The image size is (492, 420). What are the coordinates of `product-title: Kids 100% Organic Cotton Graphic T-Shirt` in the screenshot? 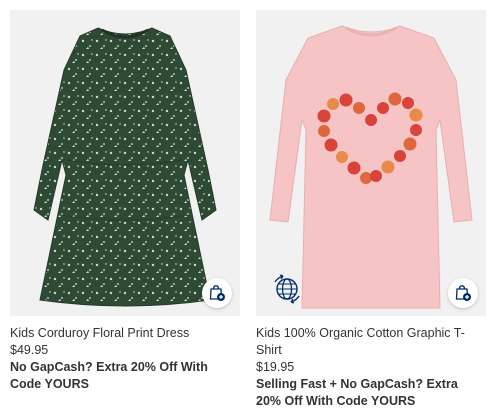 It's located at (371, 342).